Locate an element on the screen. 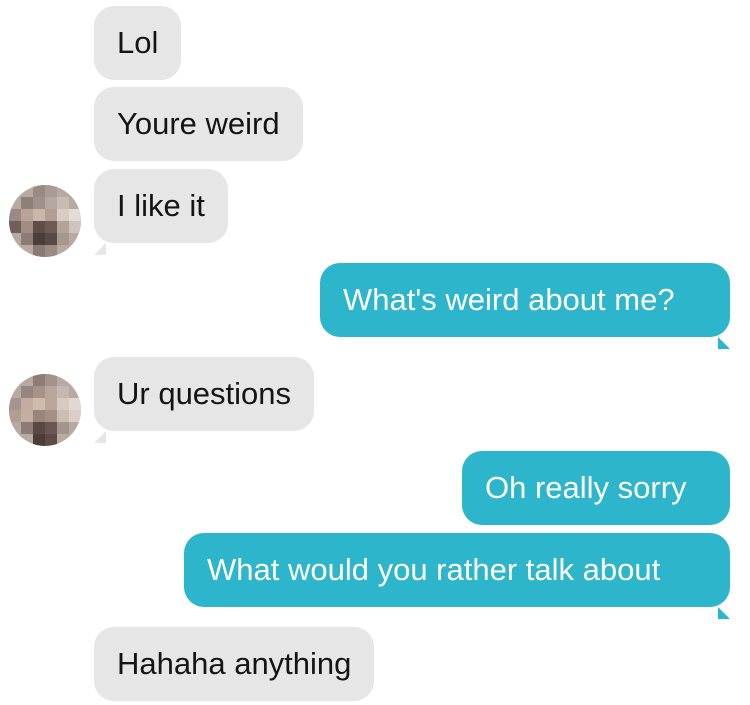  message-text: Youre weird is located at coordinates (198, 123).